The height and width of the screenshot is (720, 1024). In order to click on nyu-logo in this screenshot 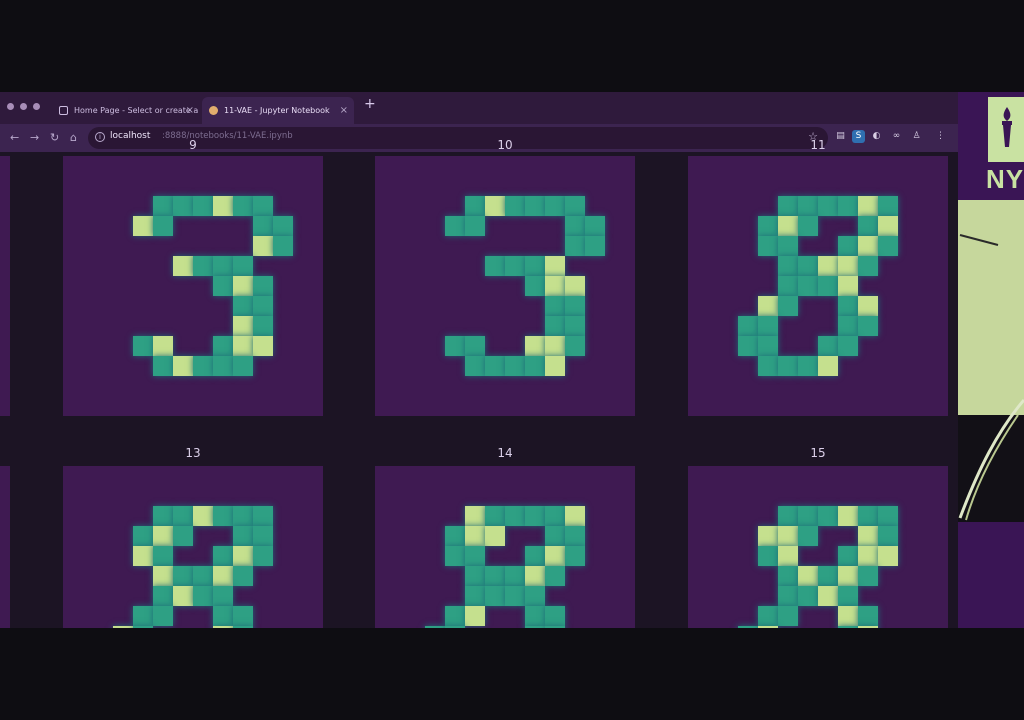, I will do `click(1006, 129)`.